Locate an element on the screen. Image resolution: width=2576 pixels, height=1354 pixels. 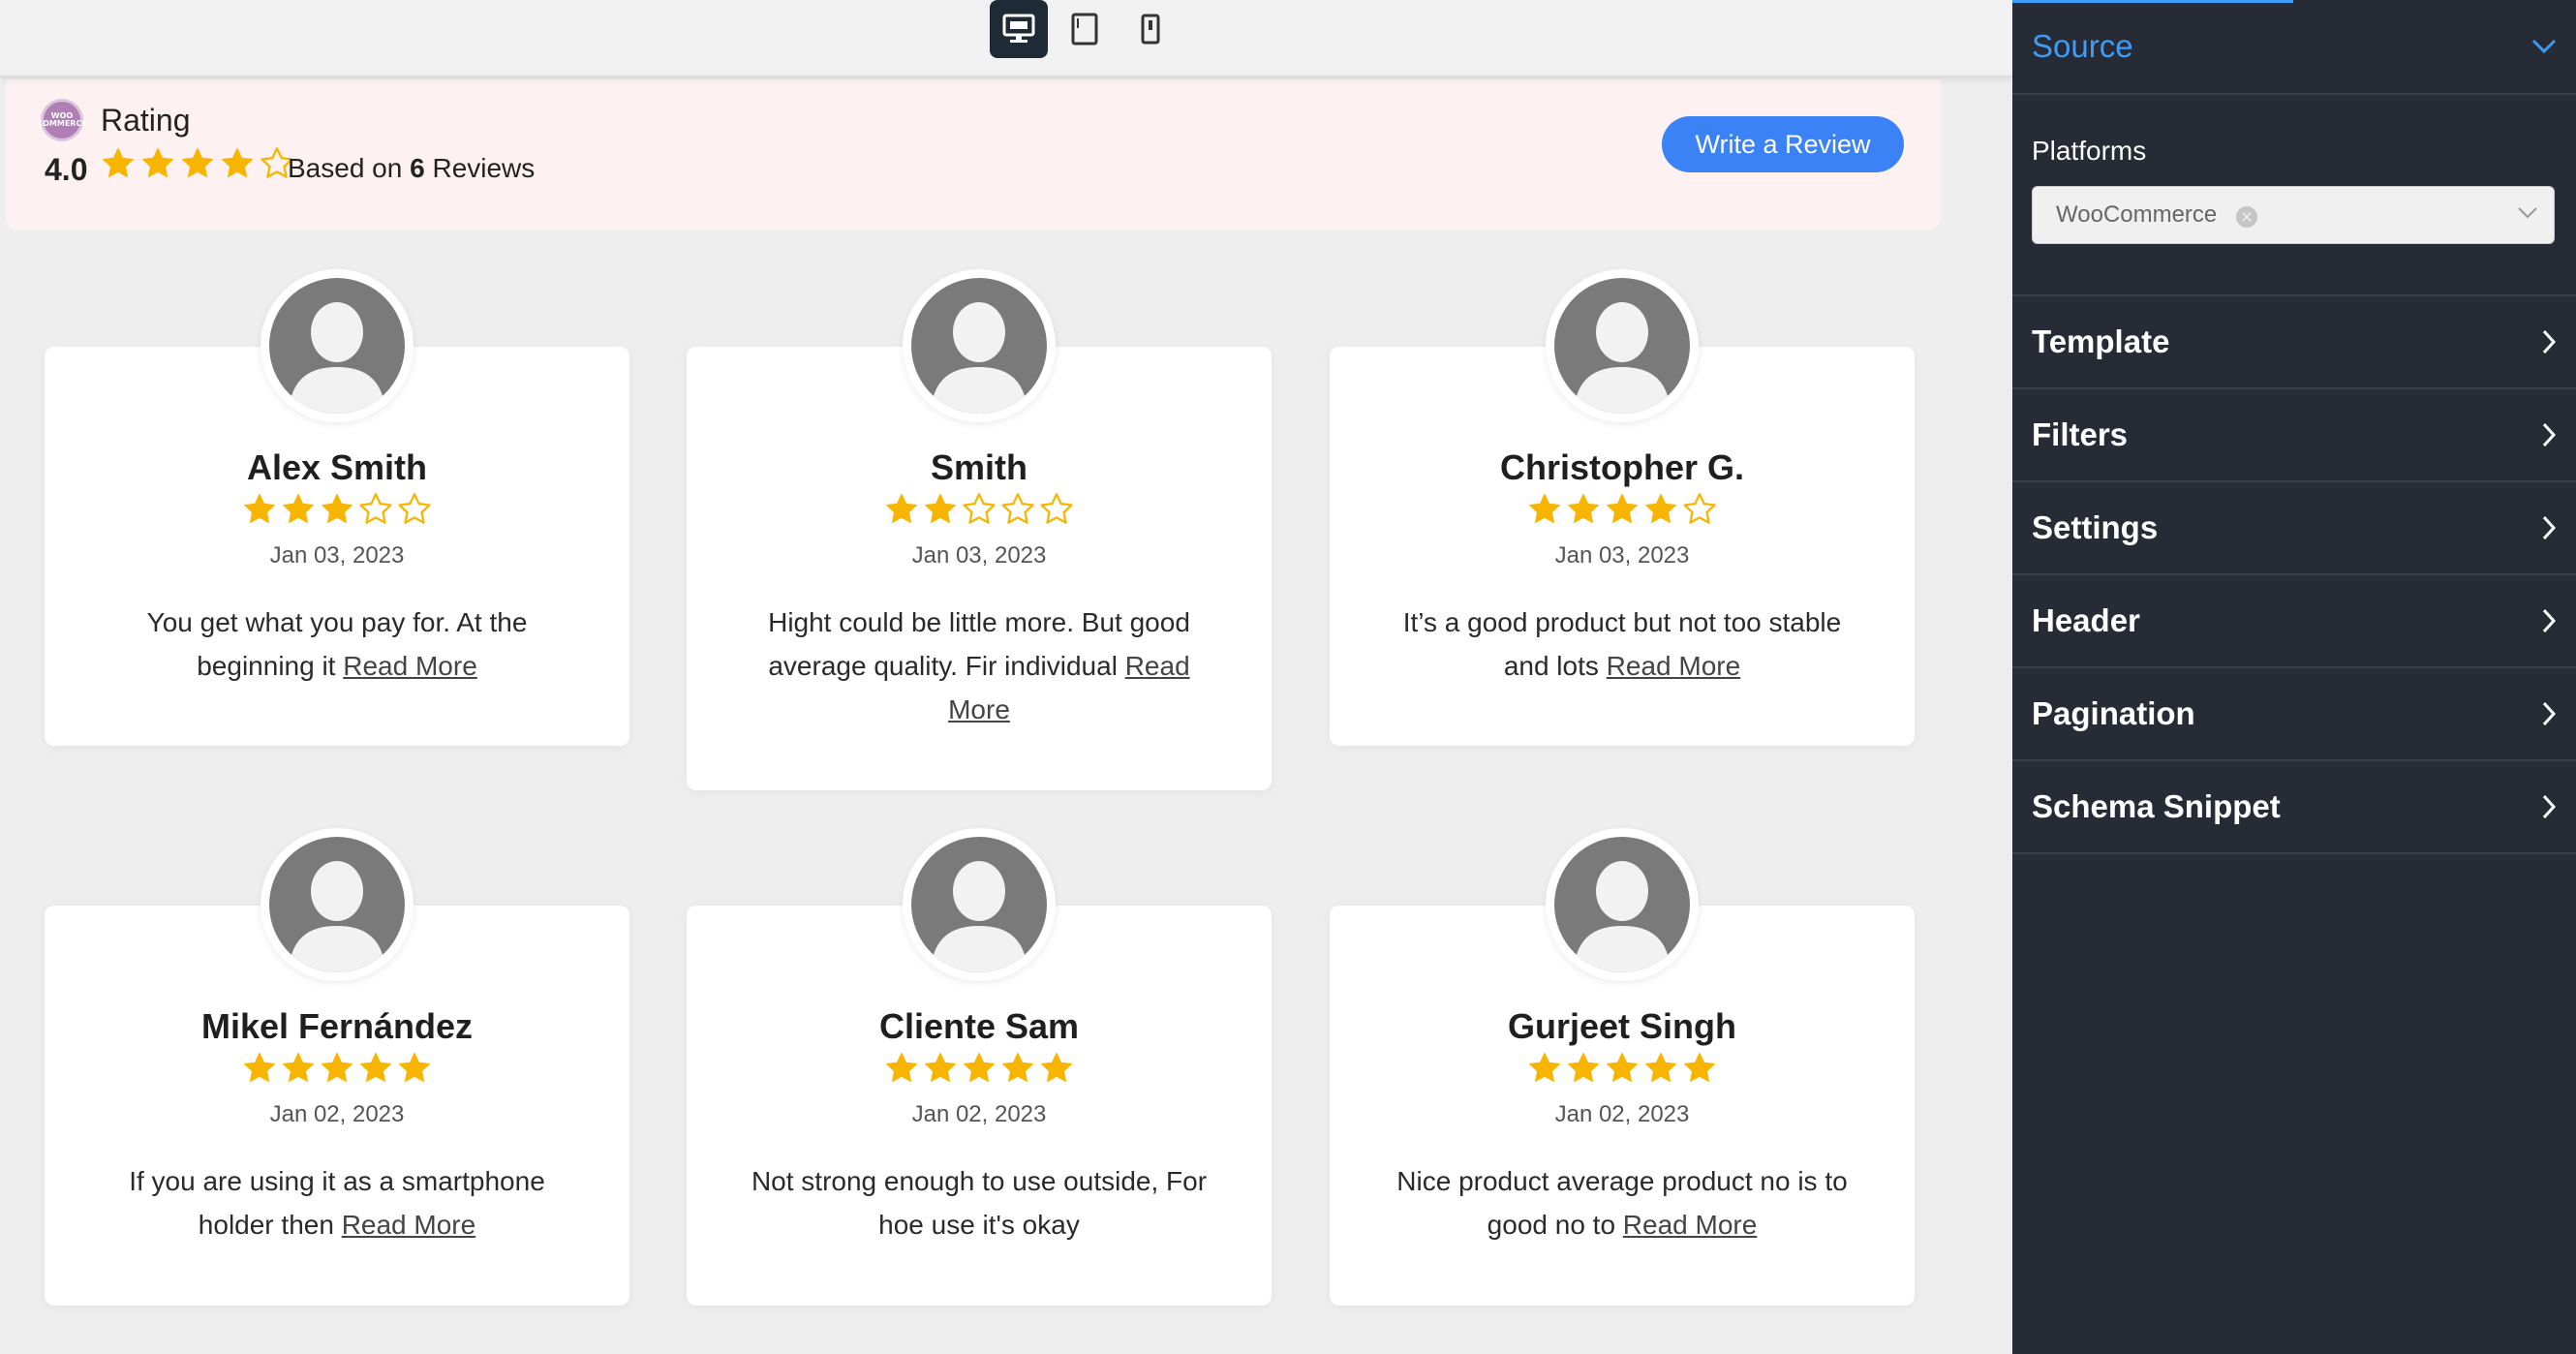
write-review-button: Write a Review is located at coordinates (1783, 144).